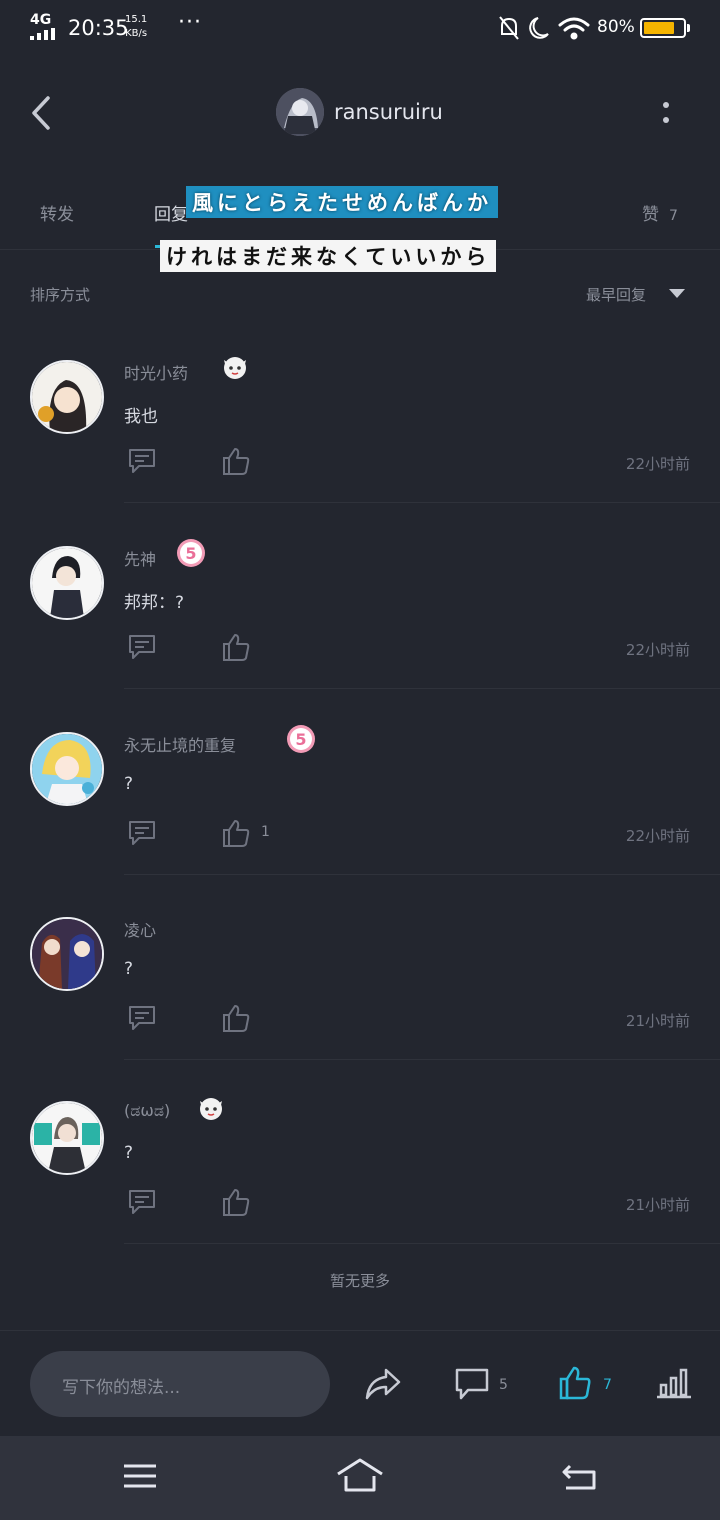 The height and width of the screenshot is (1520, 720). What do you see at coordinates (140, 558) in the screenshot?
I see `comment-username: 先神` at bounding box center [140, 558].